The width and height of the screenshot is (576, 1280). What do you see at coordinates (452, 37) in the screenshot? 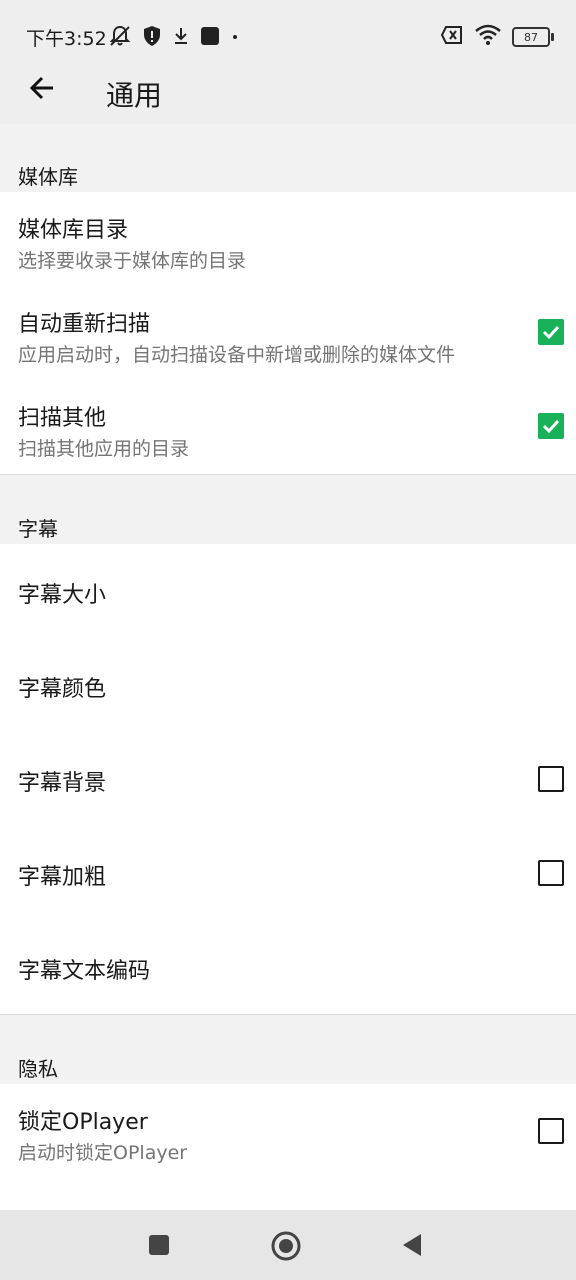
I see `sim-x-icon` at bounding box center [452, 37].